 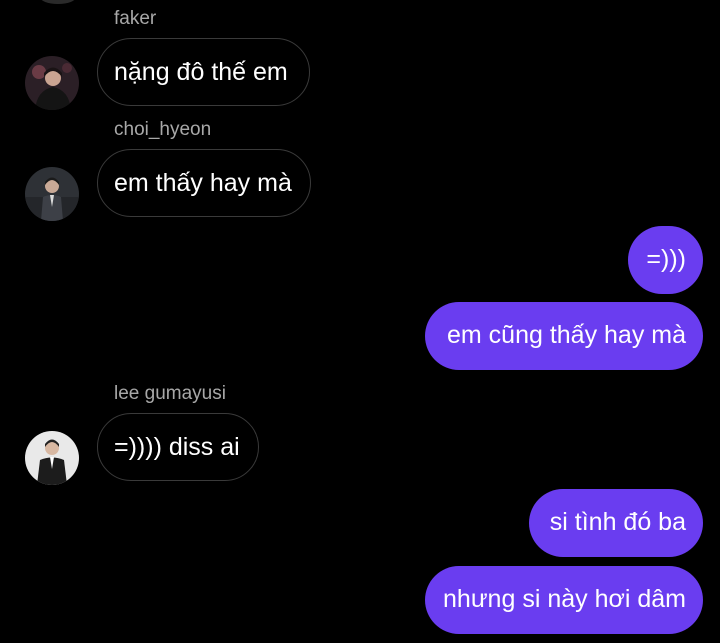 I want to click on sender-name-choi-hyeon: choi_hyeon, so click(x=163, y=129).